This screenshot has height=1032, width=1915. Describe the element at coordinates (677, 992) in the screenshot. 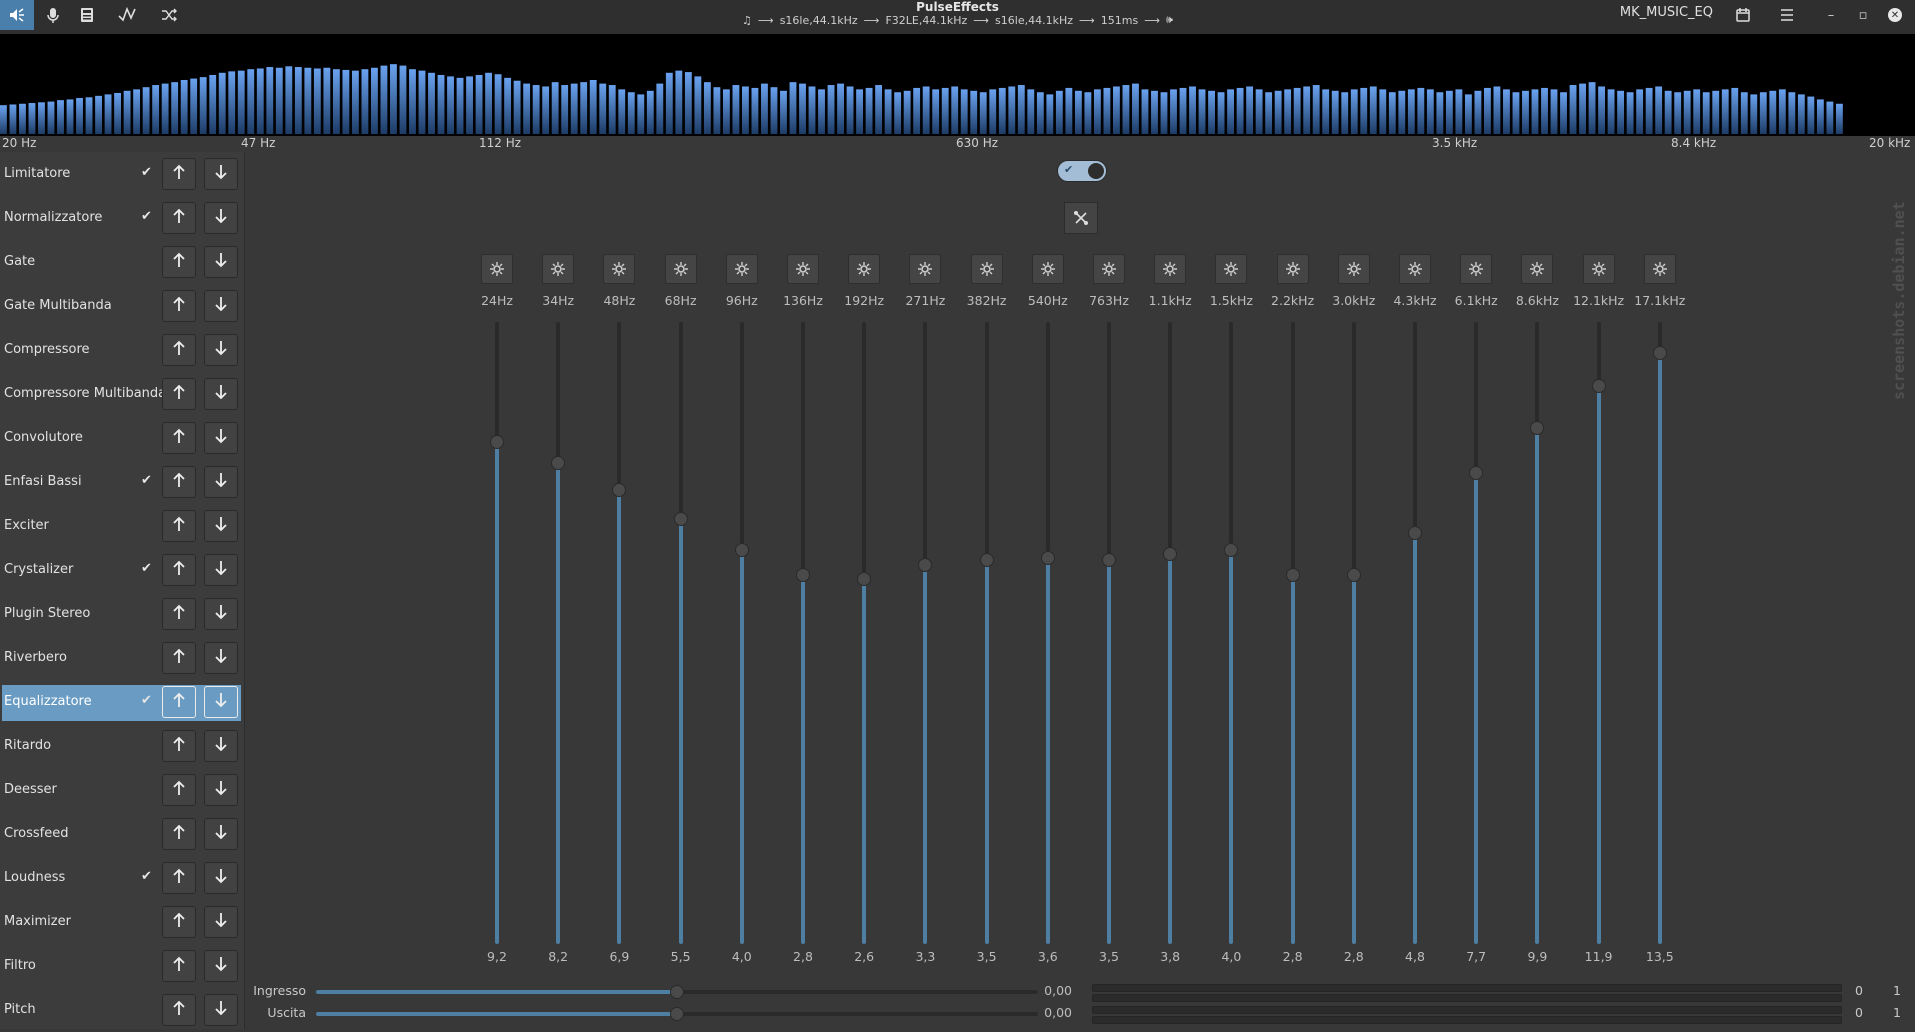

I see `input-gain-slider` at that location.